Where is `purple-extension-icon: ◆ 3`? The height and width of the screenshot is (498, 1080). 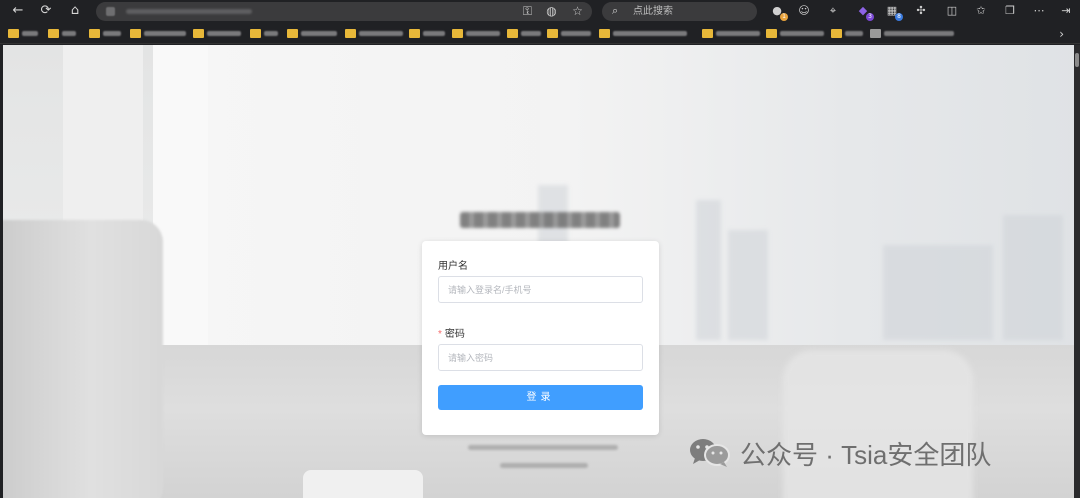 purple-extension-icon: ◆ 3 is located at coordinates (864, 12).